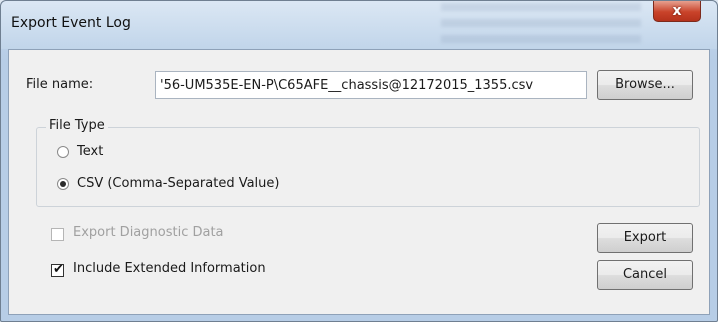  I want to click on dialog-title: Export Event Log, so click(71, 23).